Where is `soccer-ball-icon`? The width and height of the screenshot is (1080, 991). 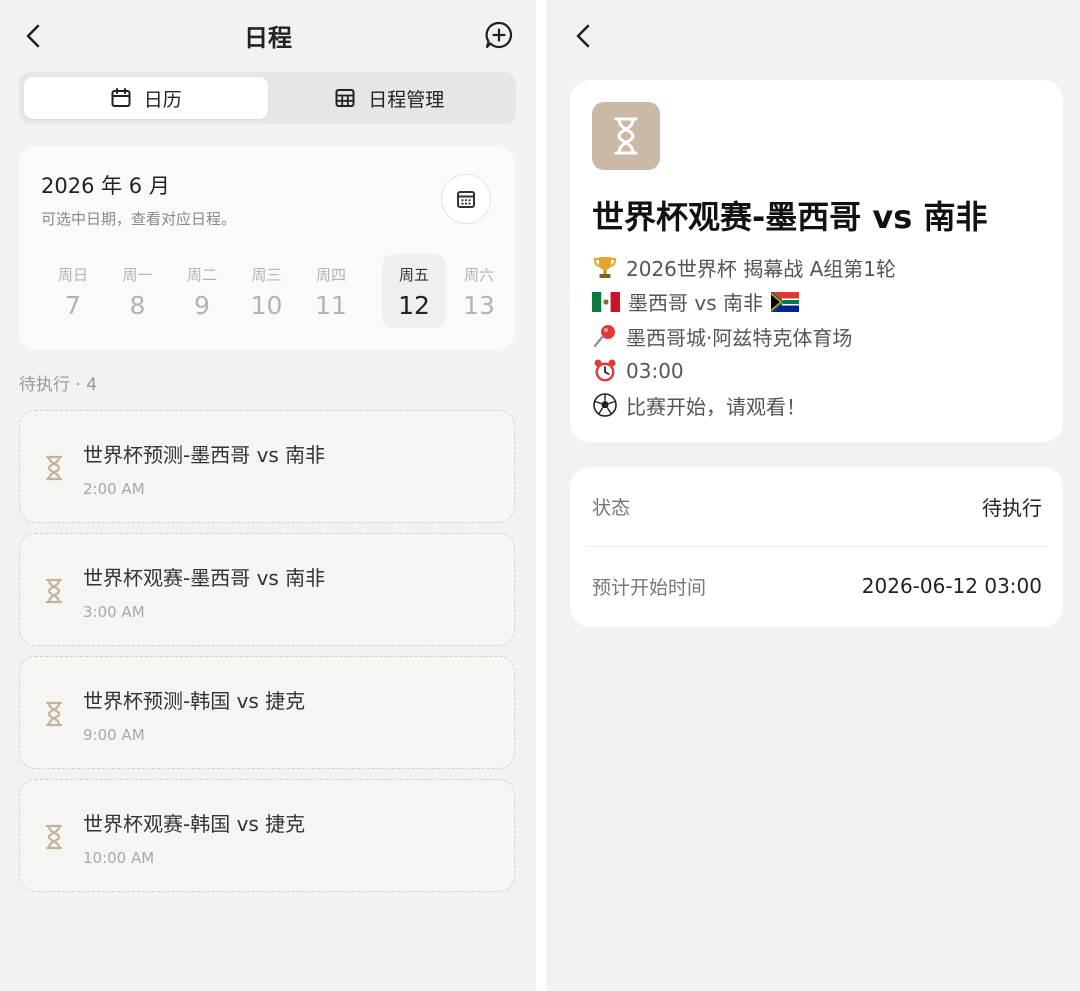
soccer-ball-icon is located at coordinates (605, 405).